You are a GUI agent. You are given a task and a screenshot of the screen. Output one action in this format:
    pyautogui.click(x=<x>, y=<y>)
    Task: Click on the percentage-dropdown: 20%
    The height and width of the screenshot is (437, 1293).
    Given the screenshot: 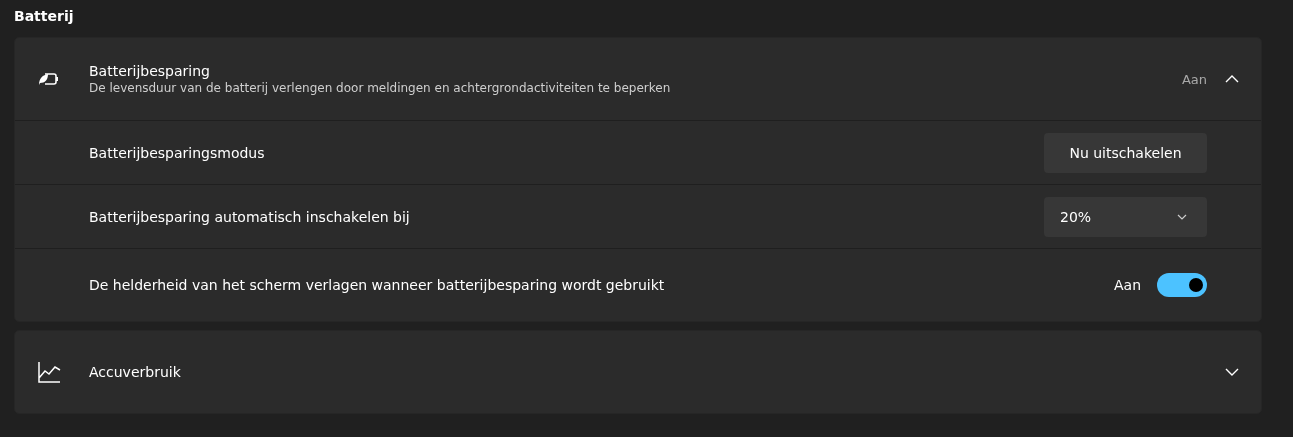 What is the action you would take?
    pyautogui.click(x=1125, y=216)
    